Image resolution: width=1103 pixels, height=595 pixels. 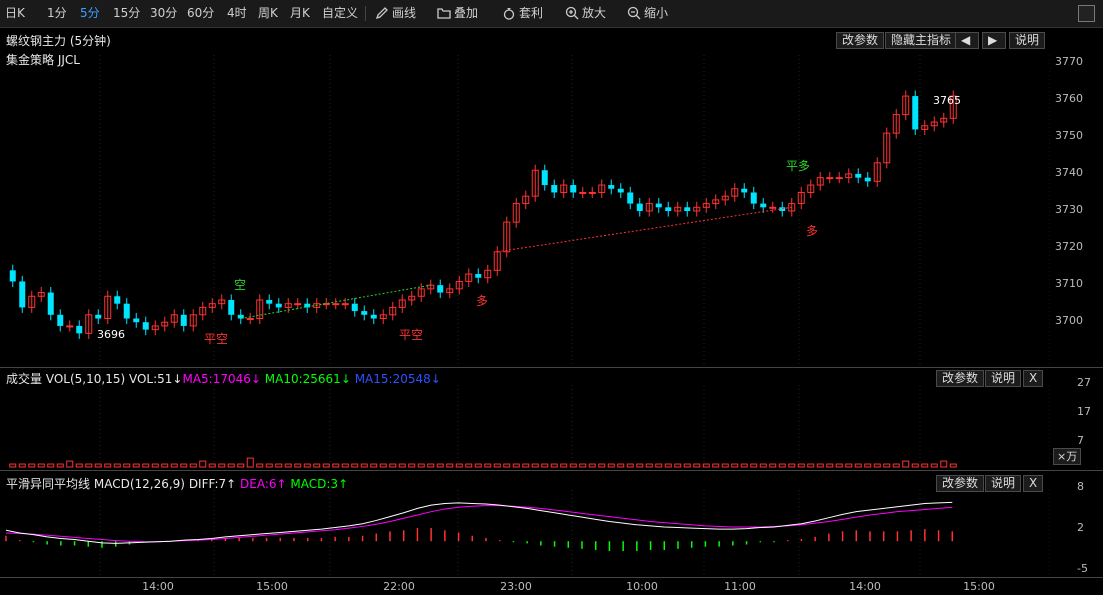 I want to click on zoom-out-button: 缩小, so click(x=647, y=13).